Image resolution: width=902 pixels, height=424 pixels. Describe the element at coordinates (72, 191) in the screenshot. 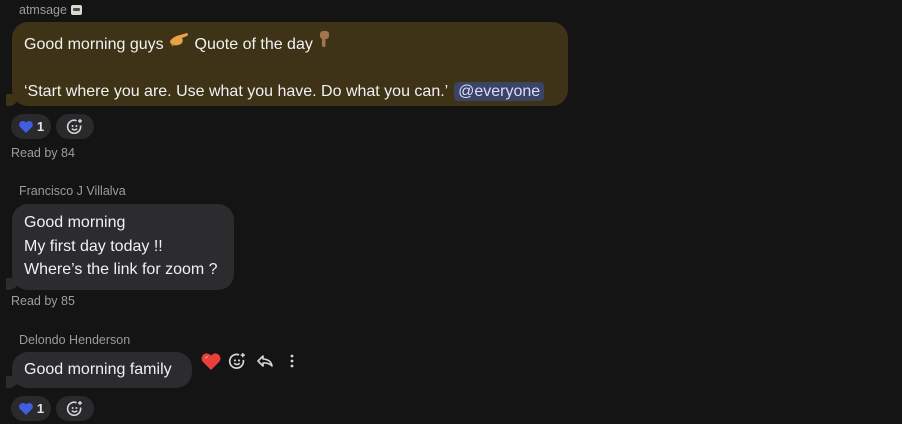

I see `sender-name: Francisco J Villalva` at that location.